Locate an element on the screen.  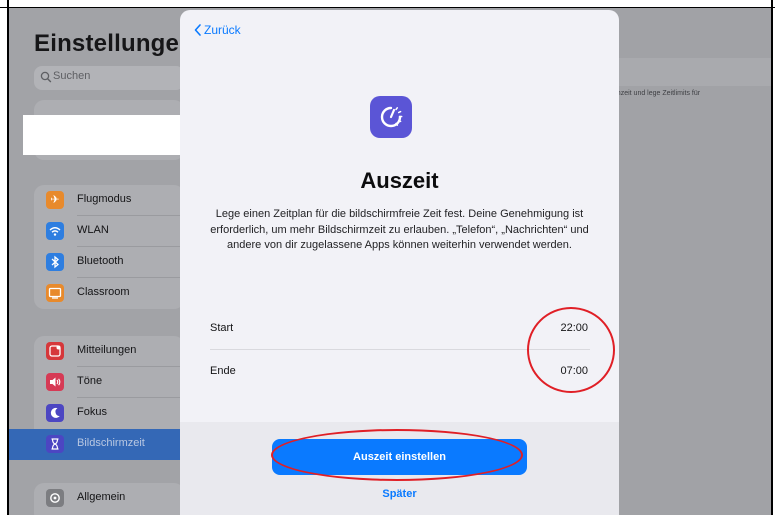
sidebar-item-toene: Töne is located at coordinates (109, 382).